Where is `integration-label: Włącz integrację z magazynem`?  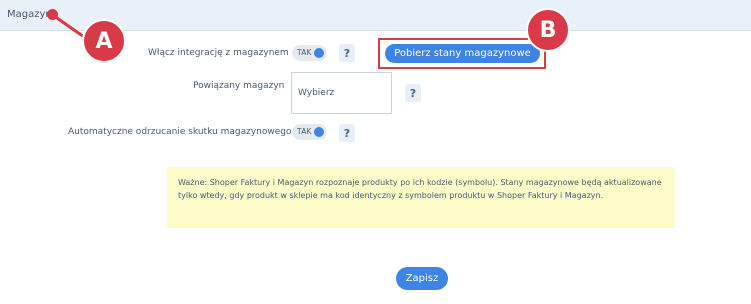
integration-label: Włącz integrację z magazynem is located at coordinates (218, 53).